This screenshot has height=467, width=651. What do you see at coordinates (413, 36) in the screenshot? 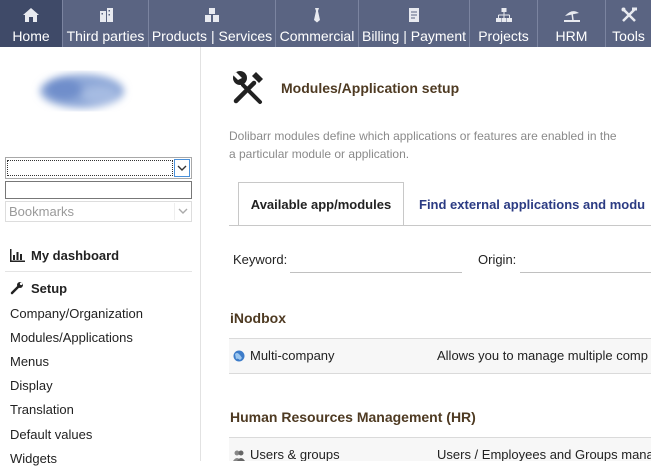
I see `menu-billing-payment-label: Billing | Payment` at bounding box center [413, 36].